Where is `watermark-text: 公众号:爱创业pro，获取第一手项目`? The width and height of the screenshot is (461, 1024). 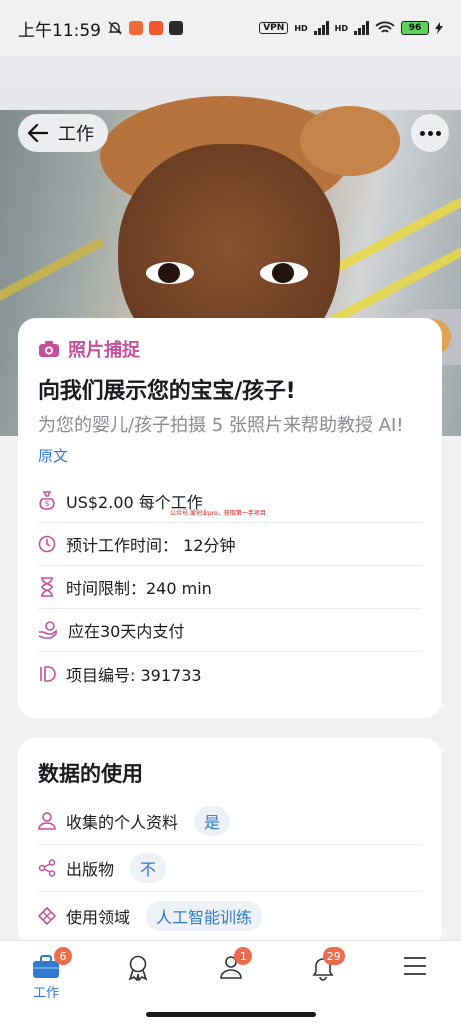 watermark-text: 公众号:爱创业pro，获取第一手项目 is located at coordinates (218, 513).